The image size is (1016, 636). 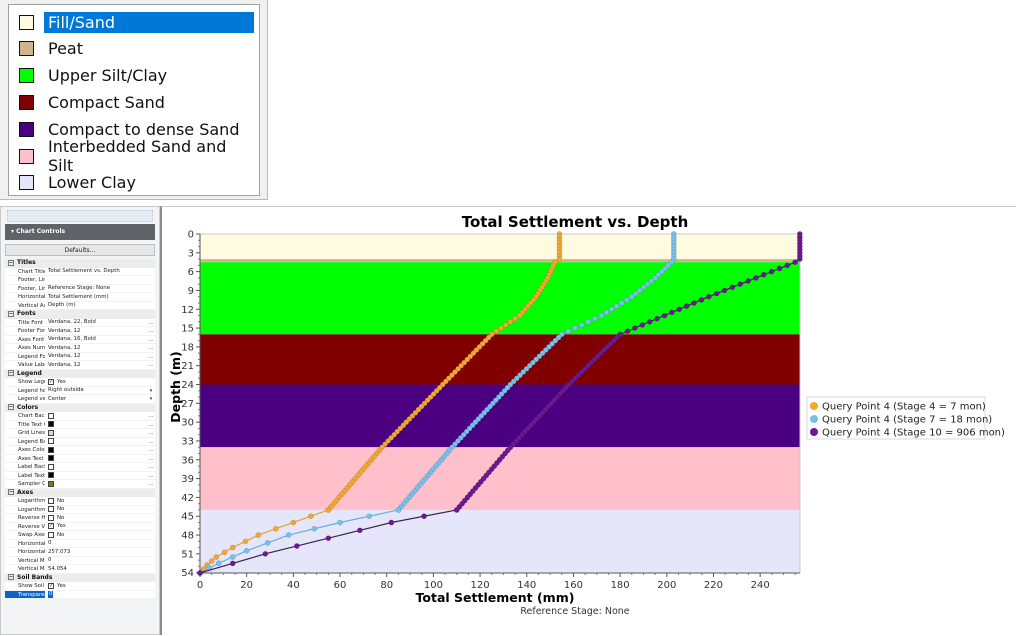 I want to click on panel-splitter, so click(x=80, y=216).